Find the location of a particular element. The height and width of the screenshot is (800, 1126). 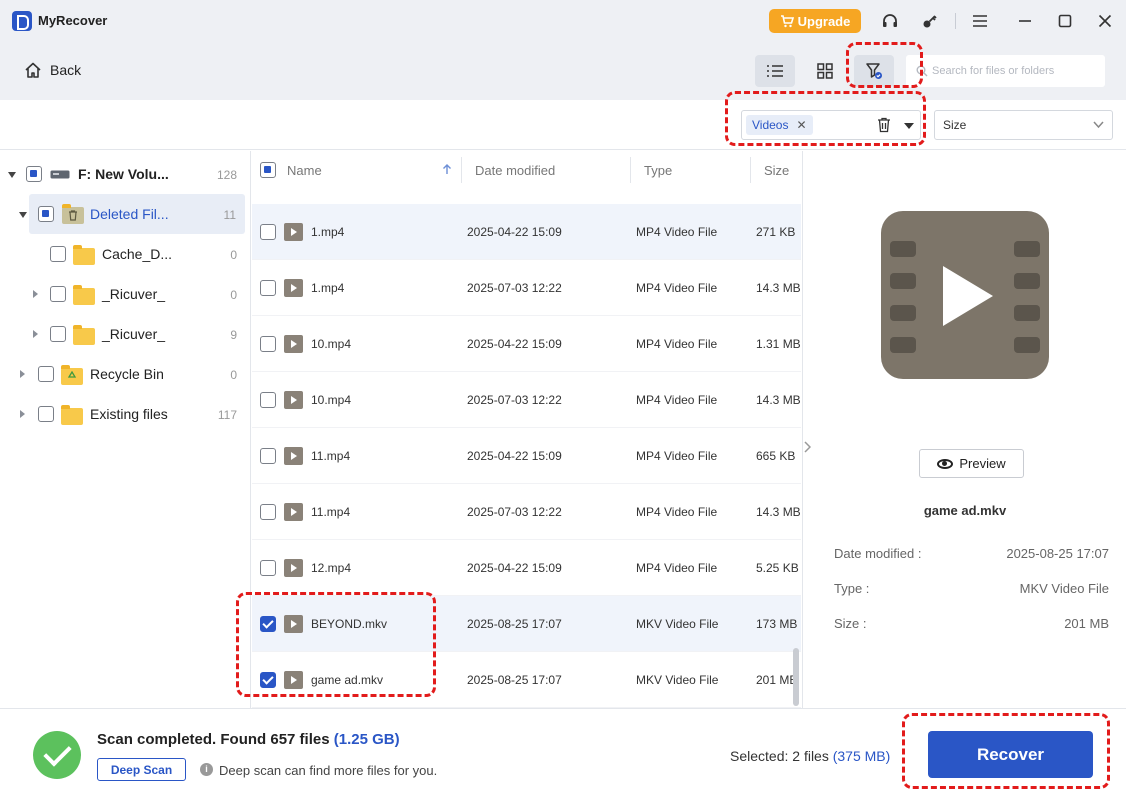

info-icon: i is located at coordinates (206, 769).